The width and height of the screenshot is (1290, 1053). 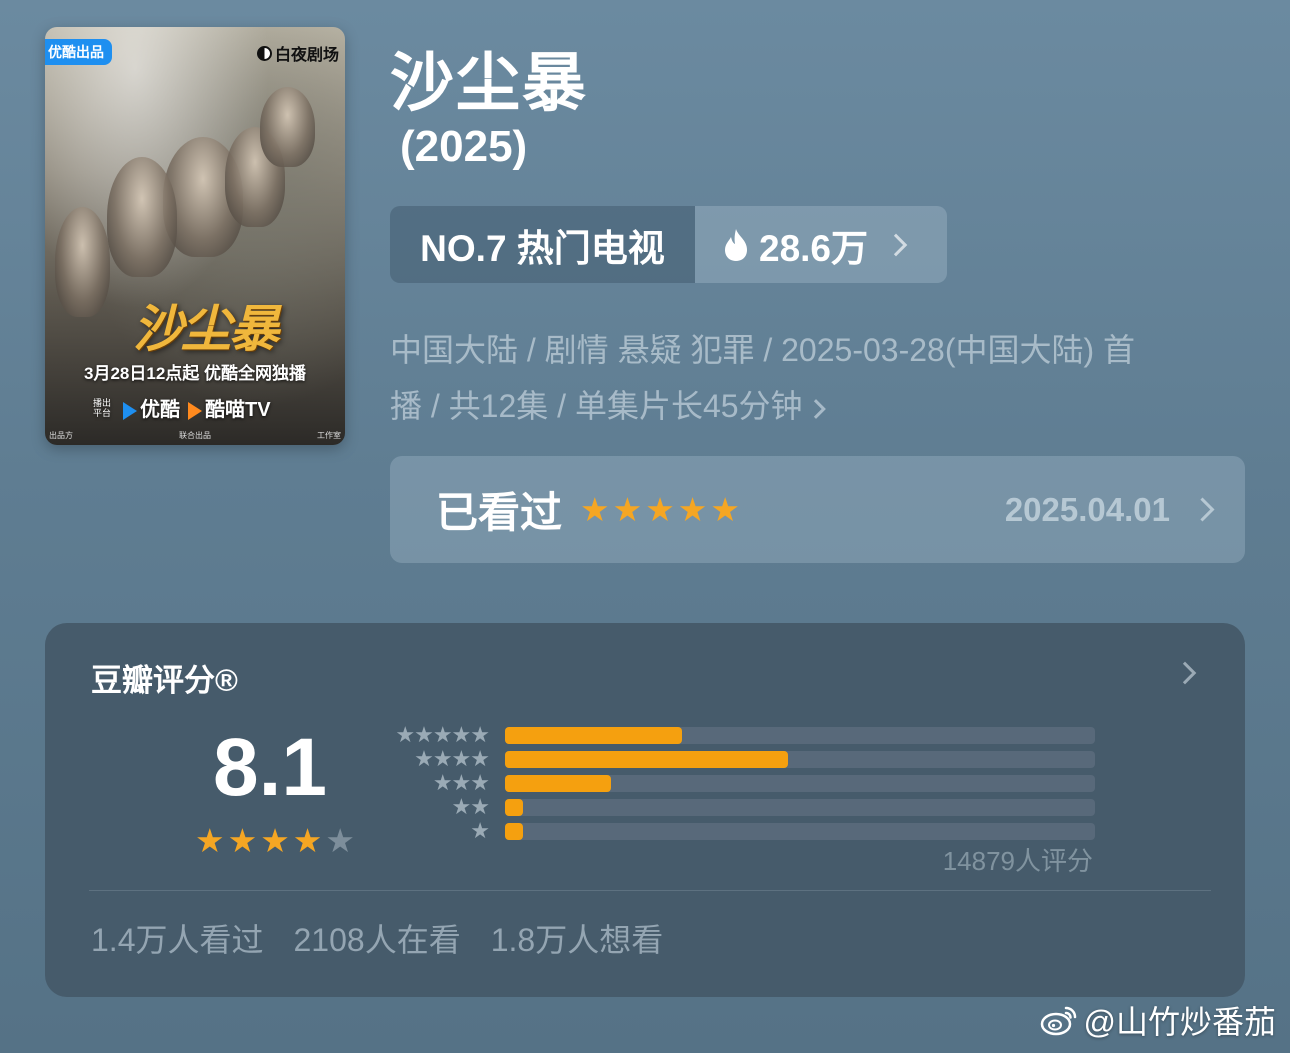 I want to click on baiye-logo-icon, so click(x=264, y=53).